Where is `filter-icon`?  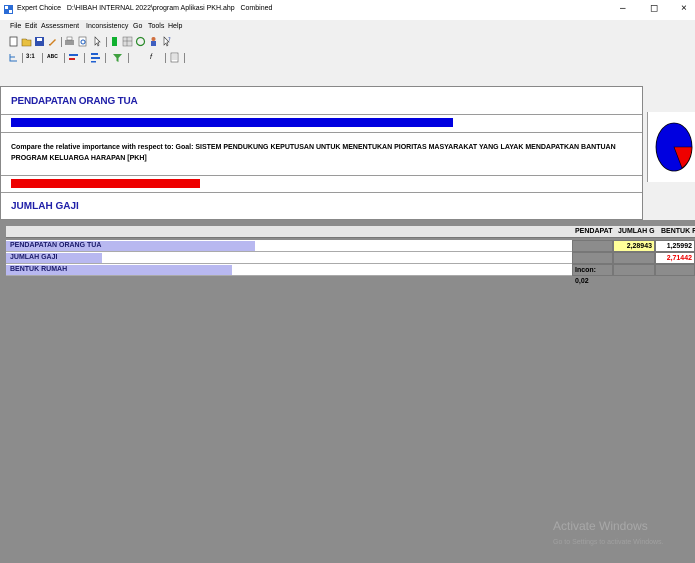 filter-icon is located at coordinates (117, 57).